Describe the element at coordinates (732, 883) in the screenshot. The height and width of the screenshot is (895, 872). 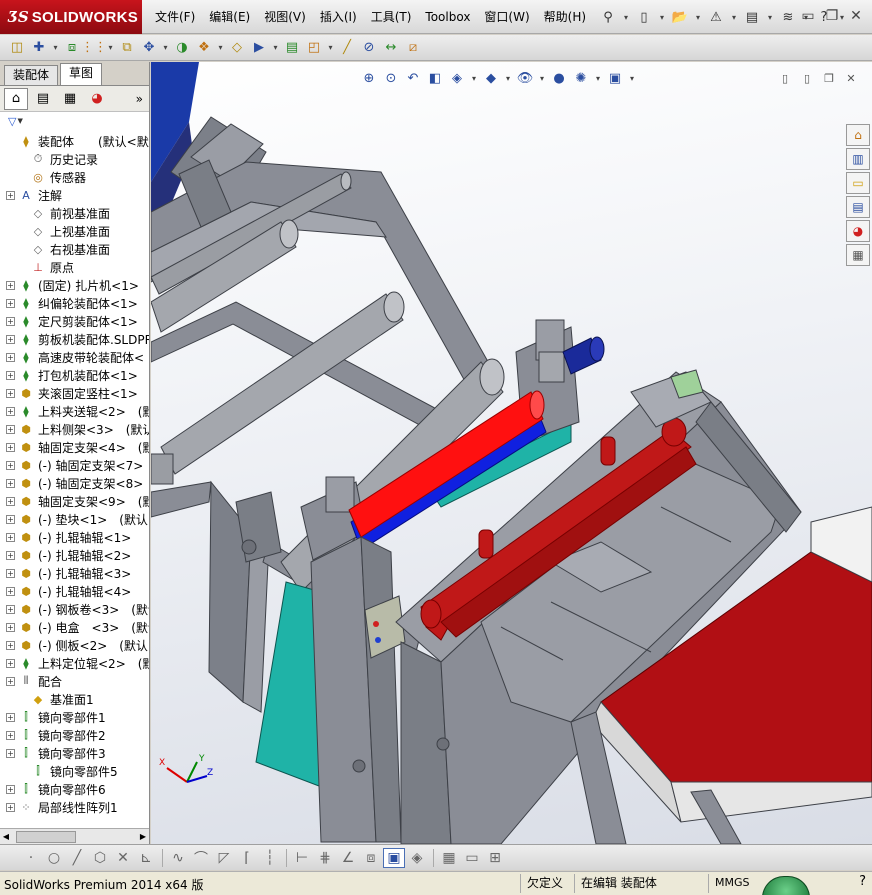
I see `unit-system-button: MMGS` at that location.